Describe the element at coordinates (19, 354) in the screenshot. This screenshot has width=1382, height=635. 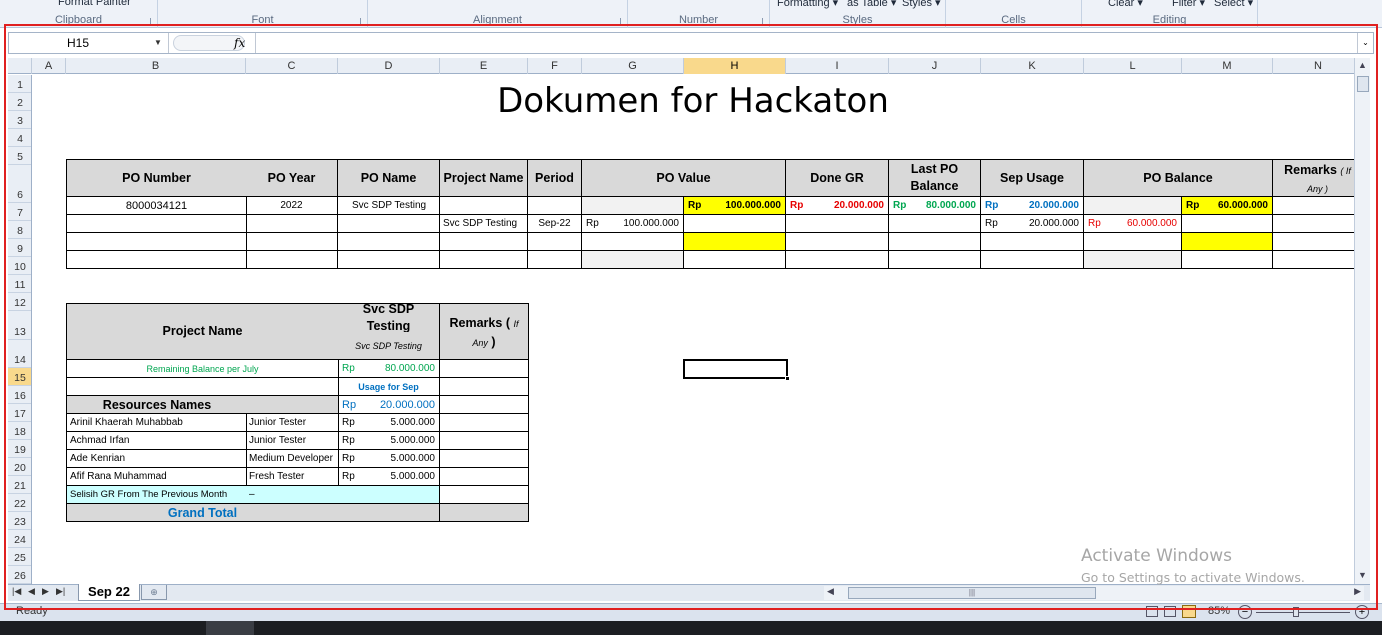
I see `row-header-14: 14` at that location.